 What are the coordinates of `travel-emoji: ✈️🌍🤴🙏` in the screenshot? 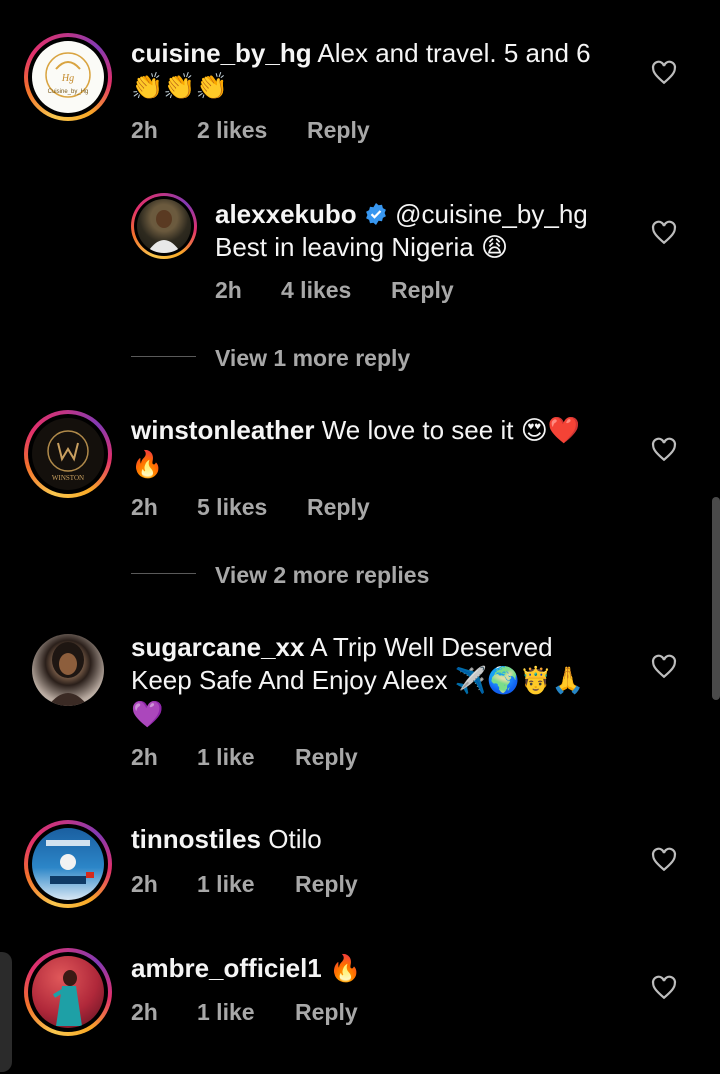 It's located at (519, 681).